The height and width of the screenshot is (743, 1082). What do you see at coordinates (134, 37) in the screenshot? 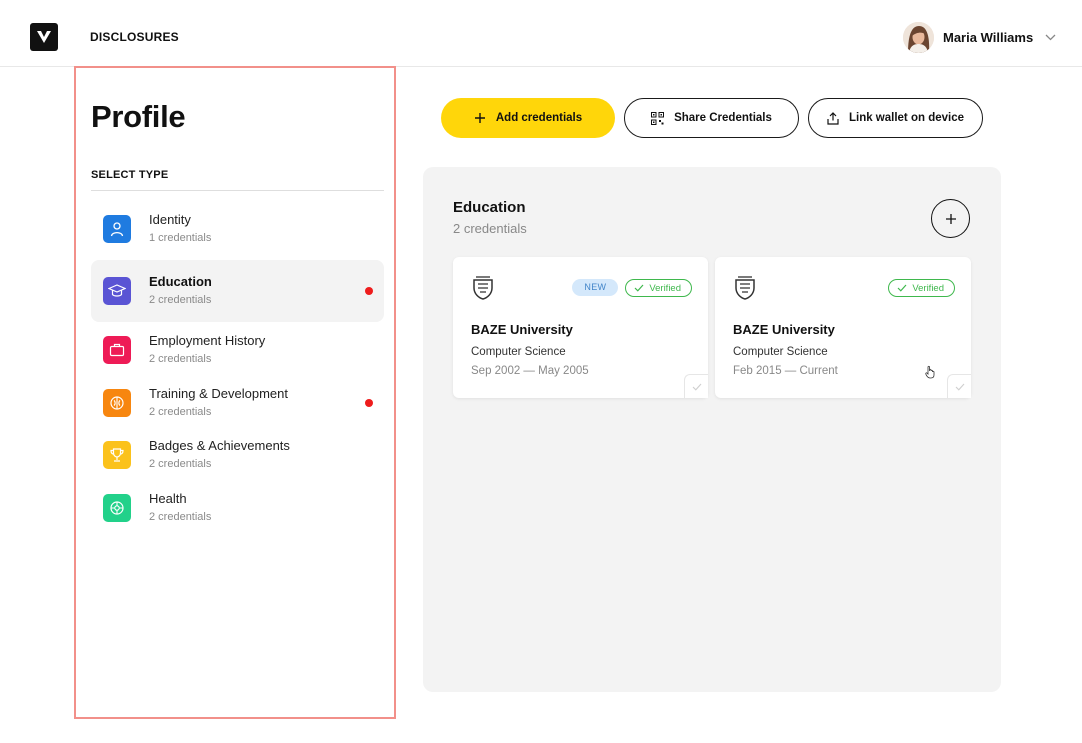
I see `nav-disclosures: DISCLOSURES` at bounding box center [134, 37].